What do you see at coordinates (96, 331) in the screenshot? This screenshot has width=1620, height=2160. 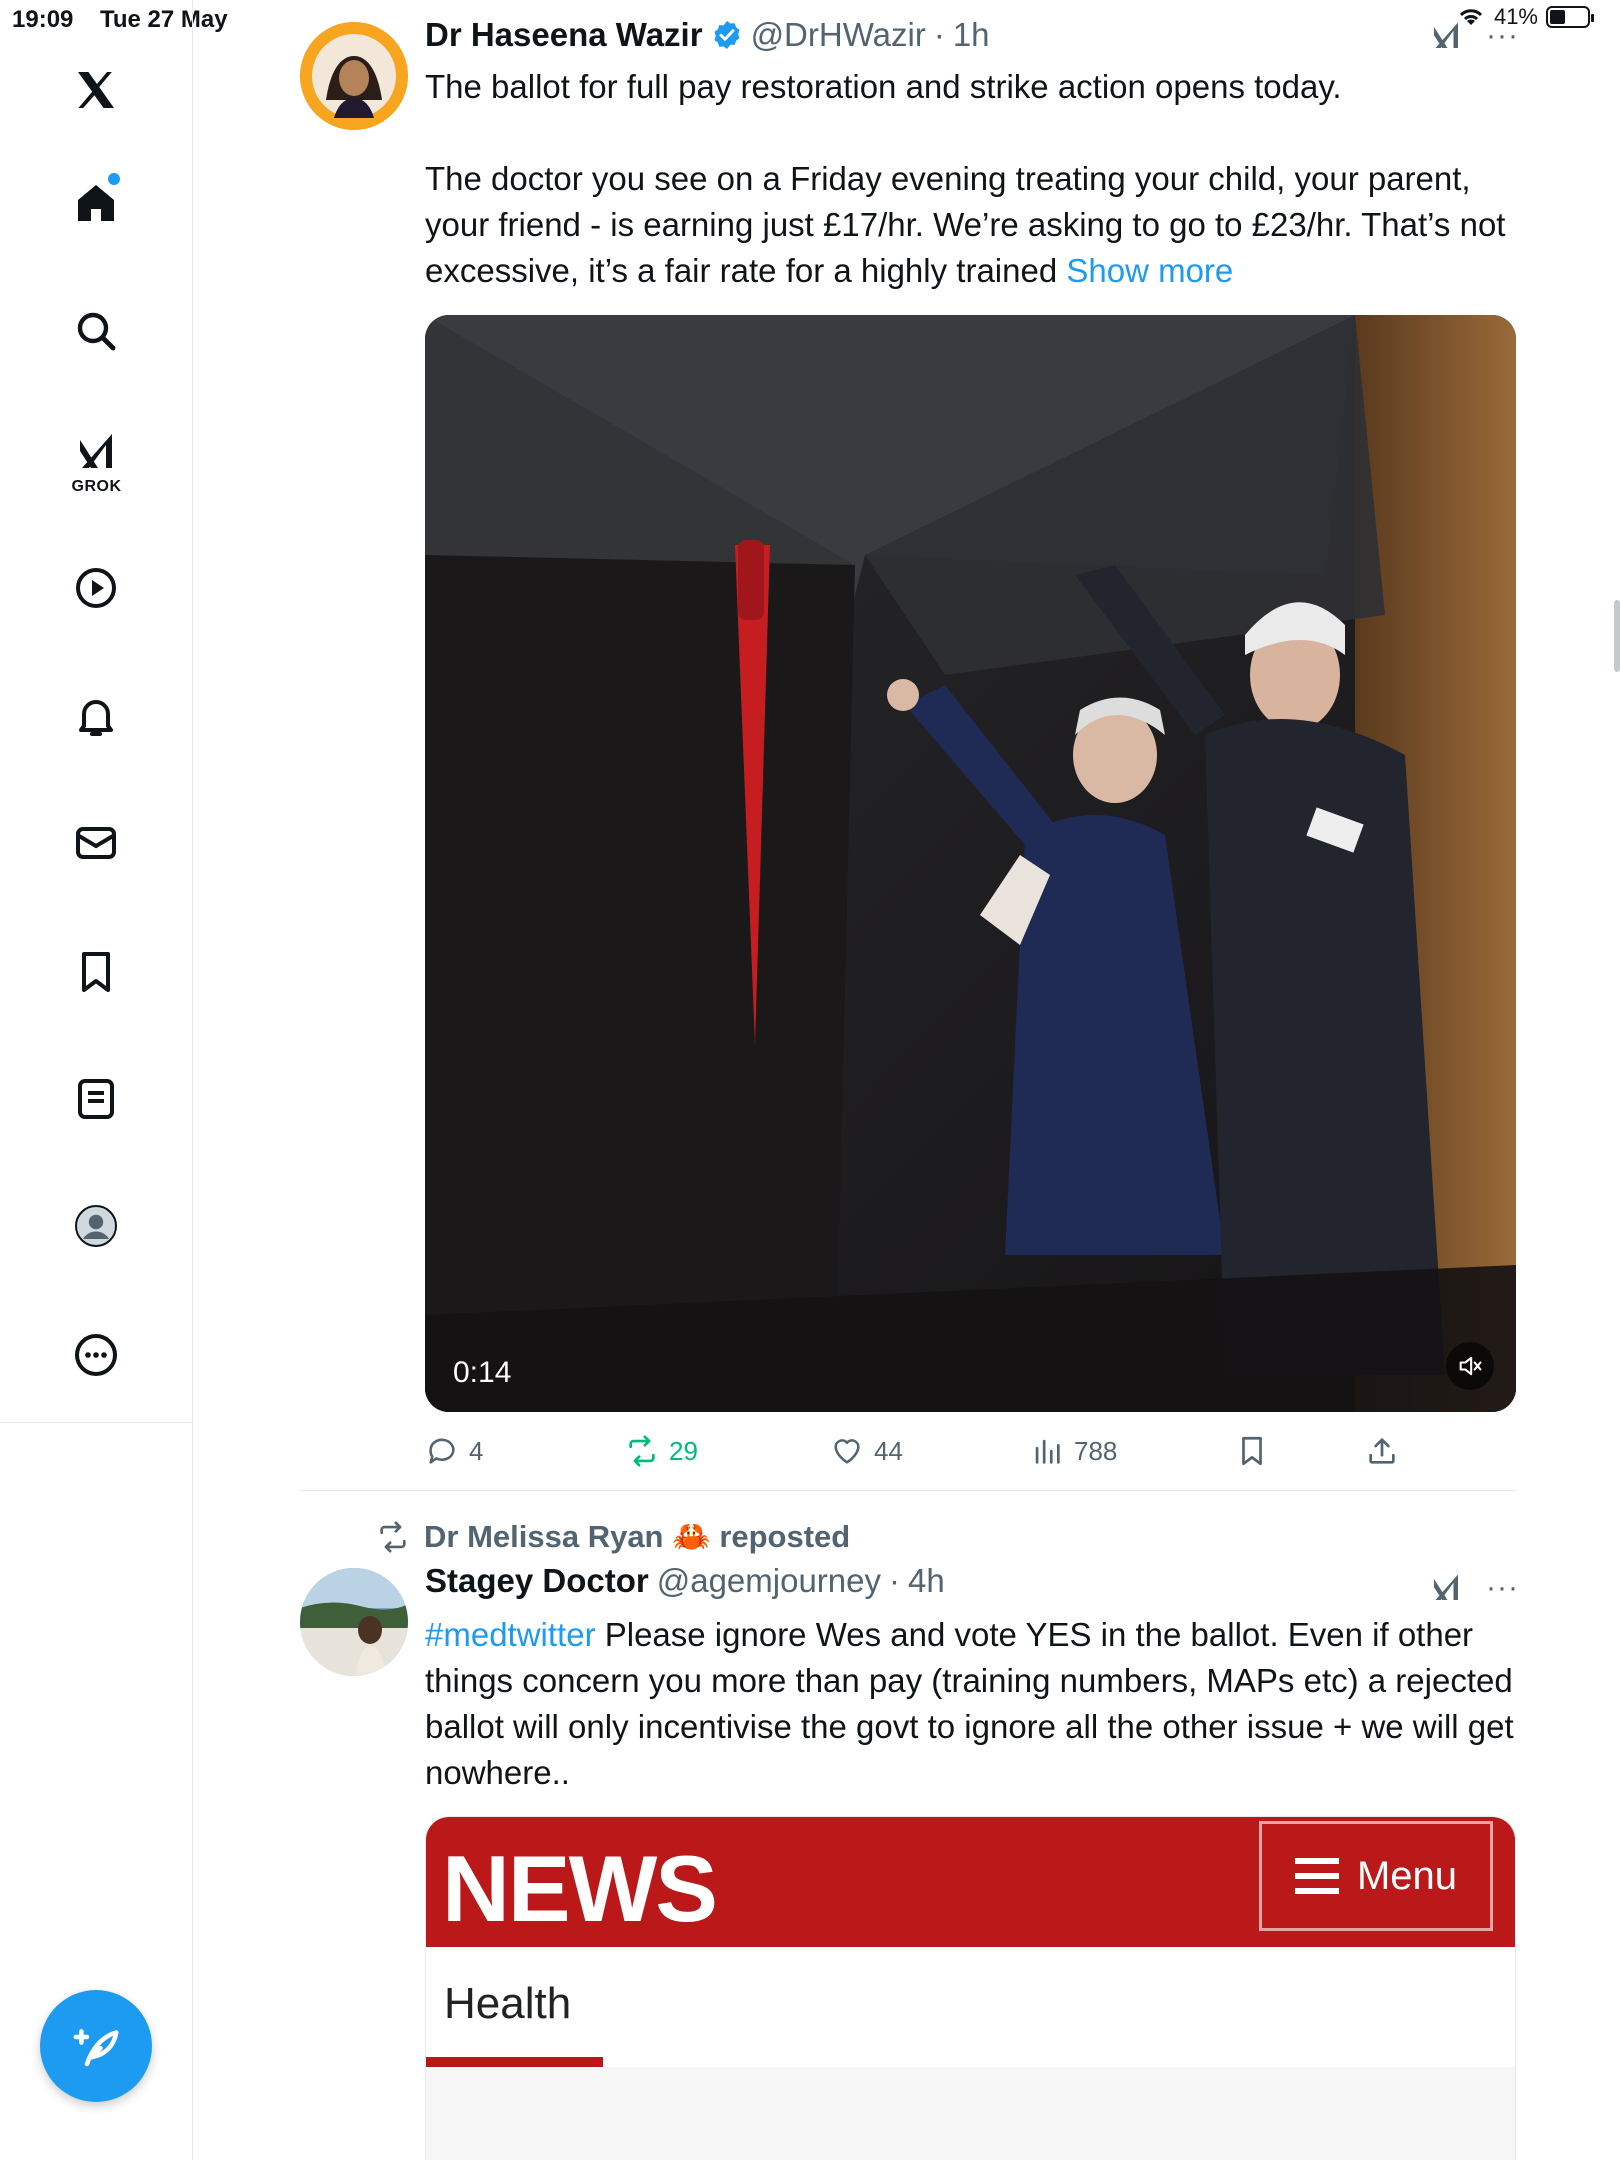 I see `search-icon` at bounding box center [96, 331].